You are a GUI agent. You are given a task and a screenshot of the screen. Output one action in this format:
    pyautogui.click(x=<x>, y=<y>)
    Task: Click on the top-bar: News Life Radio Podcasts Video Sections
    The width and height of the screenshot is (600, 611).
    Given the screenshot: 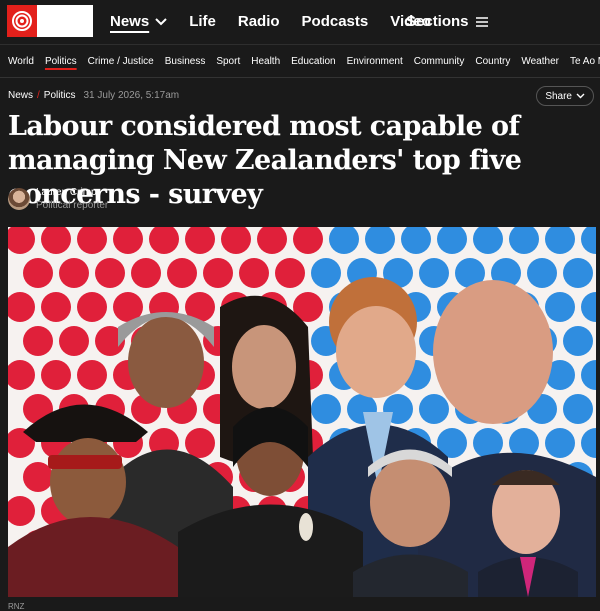 What is the action you would take?
    pyautogui.click(x=300, y=22)
    